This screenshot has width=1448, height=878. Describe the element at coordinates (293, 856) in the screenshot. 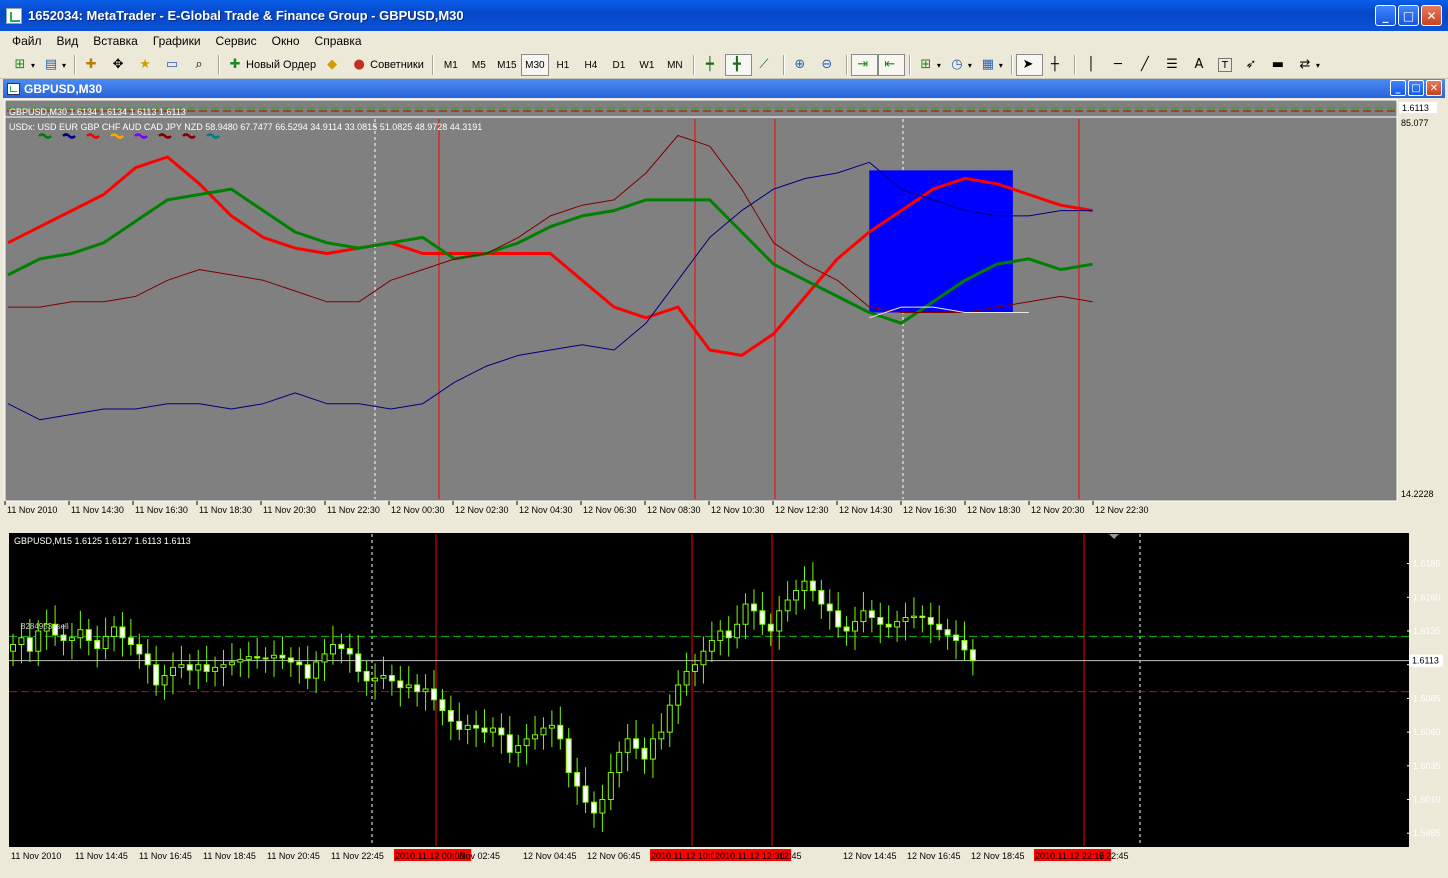

I see `xtick-label: 11 Nov 20:45` at that location.